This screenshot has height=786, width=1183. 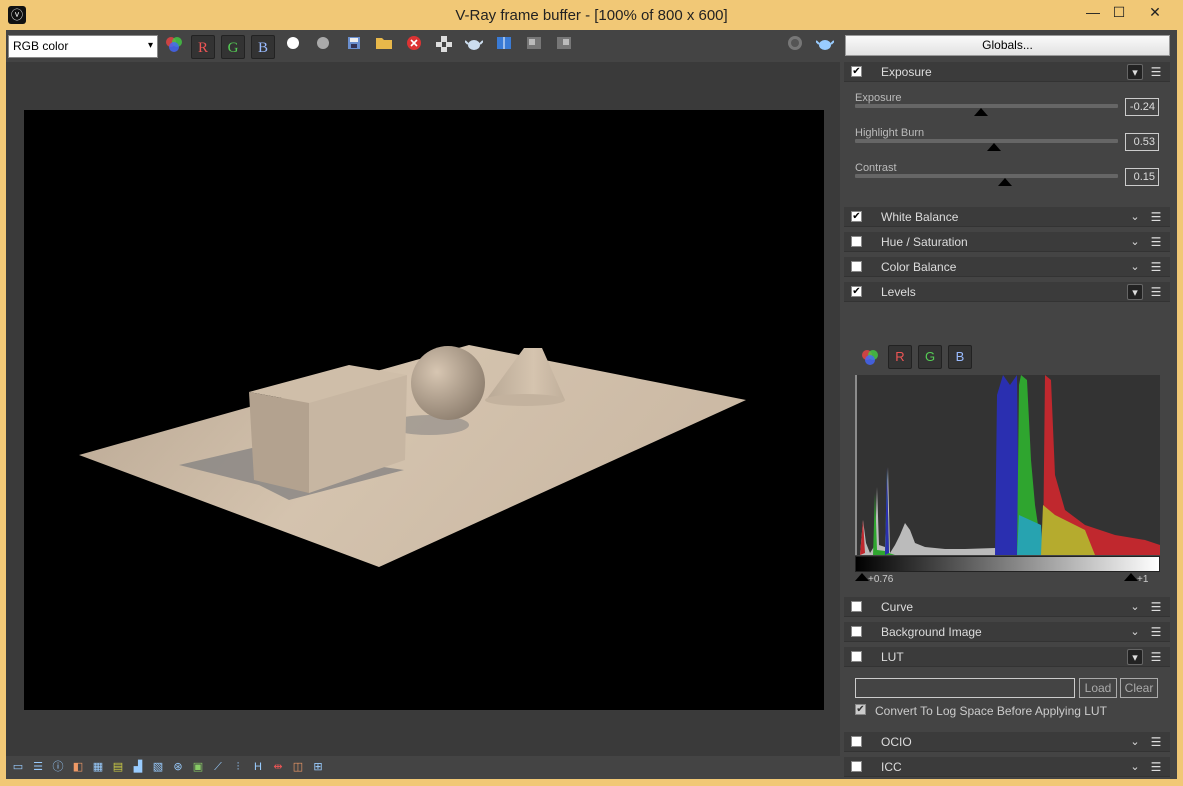 I want to click on green-channel-button: G, so click(x=233, y=47).